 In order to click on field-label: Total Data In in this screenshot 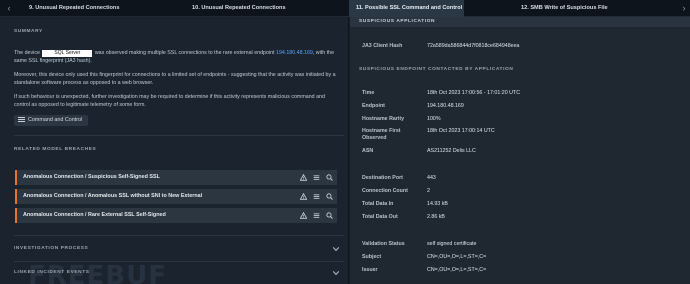, I will do `click(378, 204)`.